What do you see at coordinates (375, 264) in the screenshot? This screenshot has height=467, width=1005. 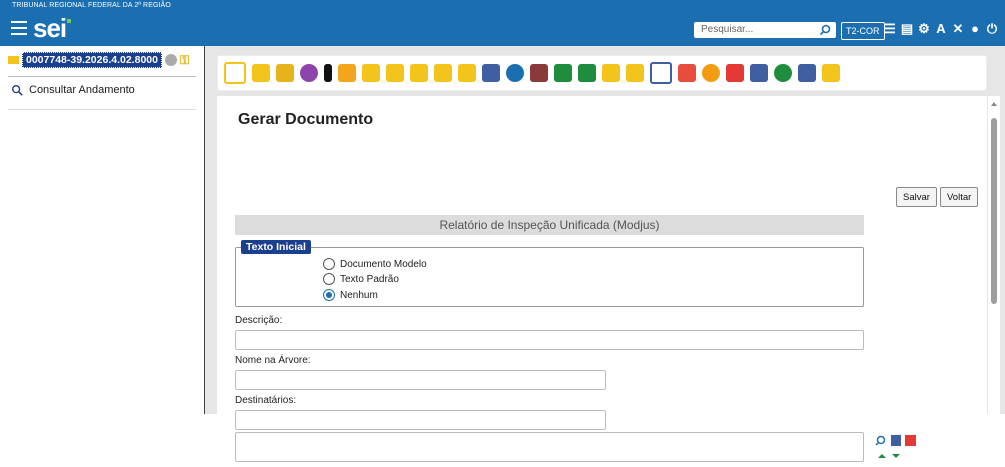 I see `radio-documento-modelo: Documento Modelo` at bounding box center [375, 264].